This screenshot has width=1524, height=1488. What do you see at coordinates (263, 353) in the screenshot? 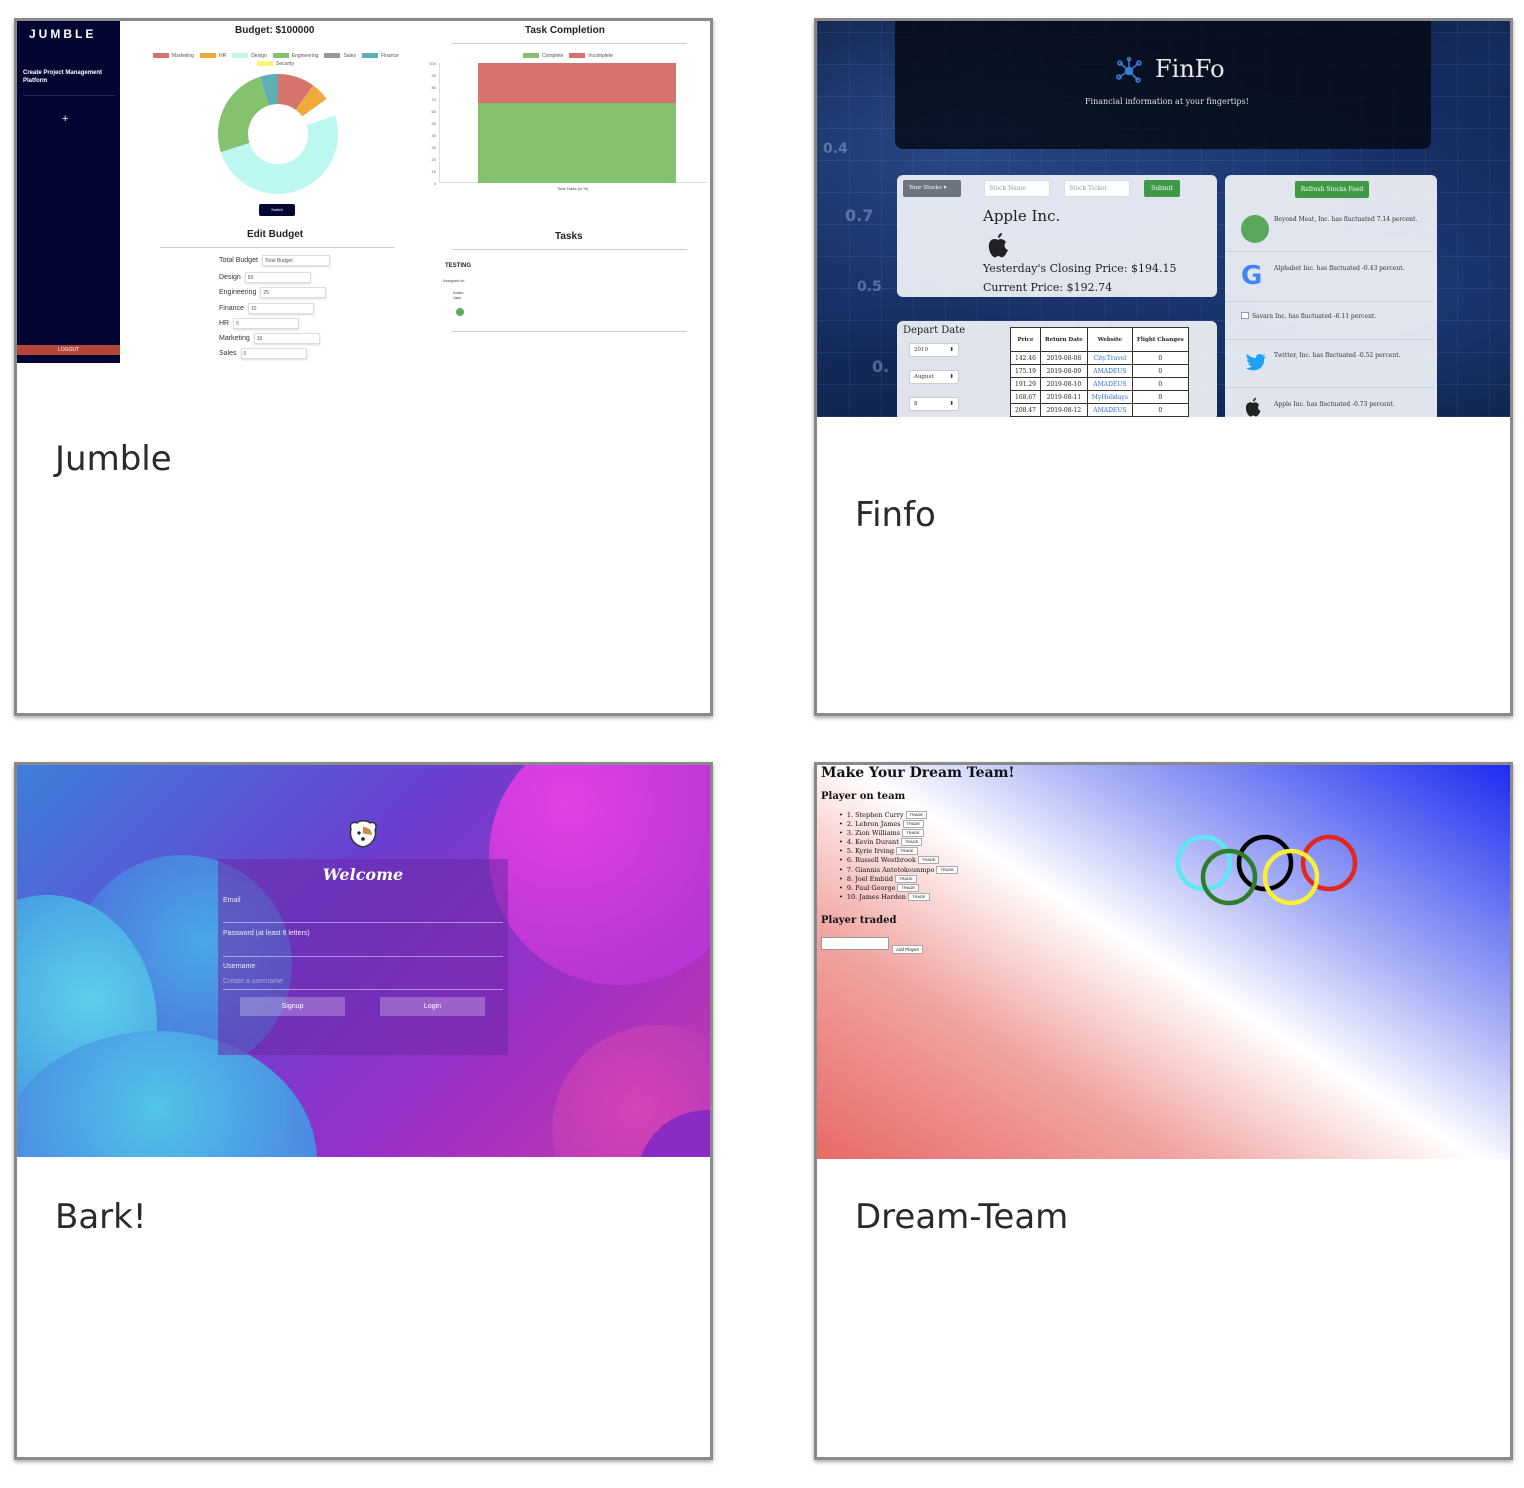
I see `form-row-sales: Sales 0` at bounding box center [263, 353].